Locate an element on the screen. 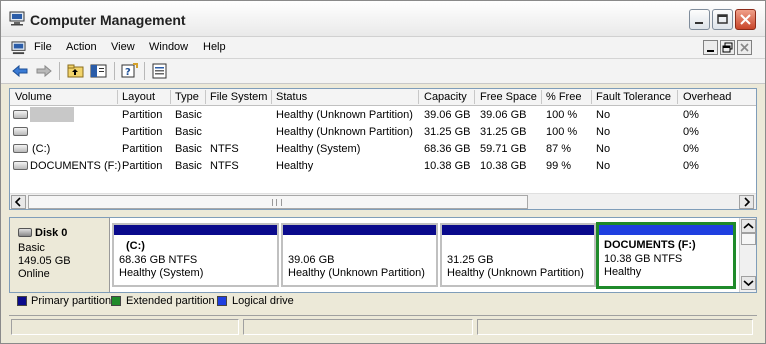 The height and width of the screenshot is (344, 766). column-header-volume: Volume is located at coordinates (33, 97).